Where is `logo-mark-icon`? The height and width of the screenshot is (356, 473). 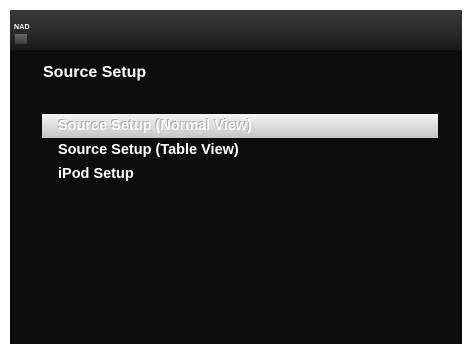 logo-mark-icon is located at coordinates (21, 39).